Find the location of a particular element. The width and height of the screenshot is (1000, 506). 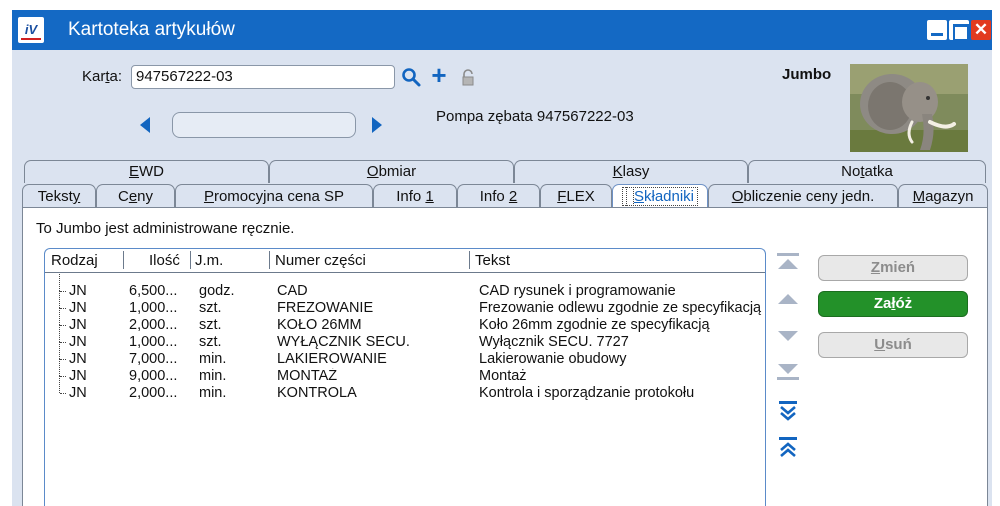

window-title: Kartoteka artykułów is located at coordinates (151, 29).